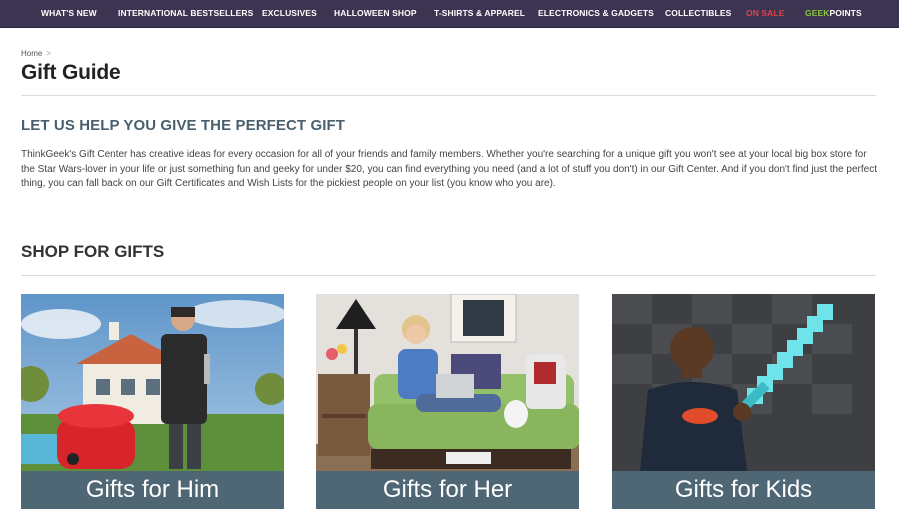 This screenshot has width=899, height=529. I want to click on help-heading: LET US HELP YOU GIVE THE PERFECT GIFT, so click(183, 125).